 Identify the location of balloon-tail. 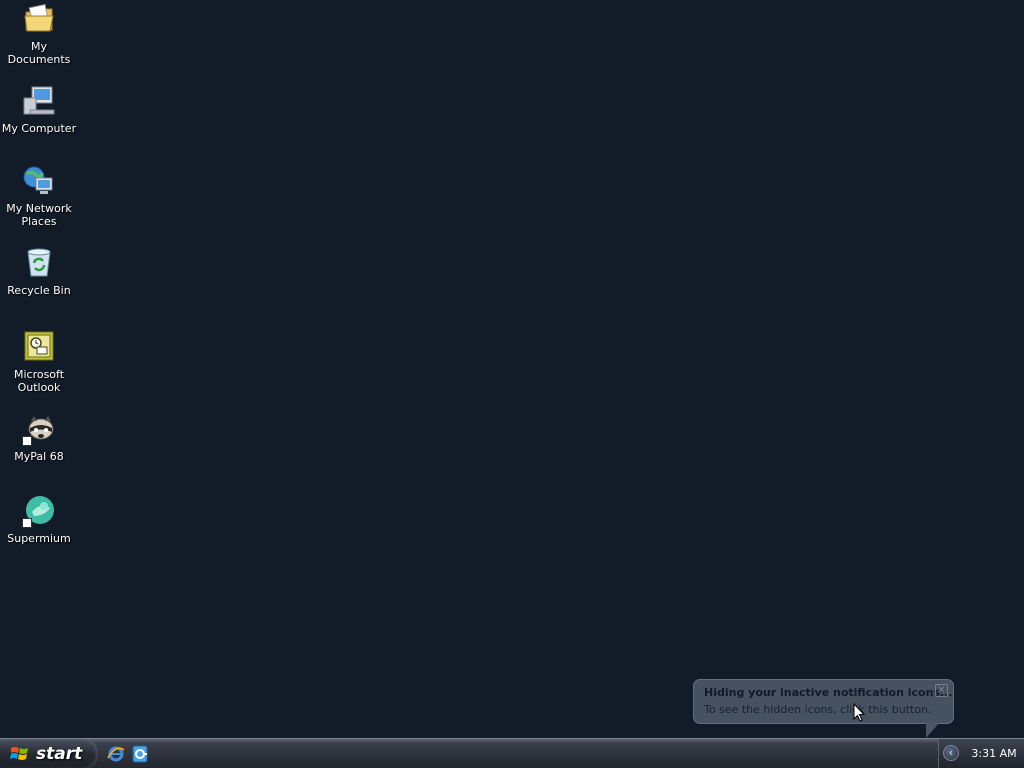
(933, 730).